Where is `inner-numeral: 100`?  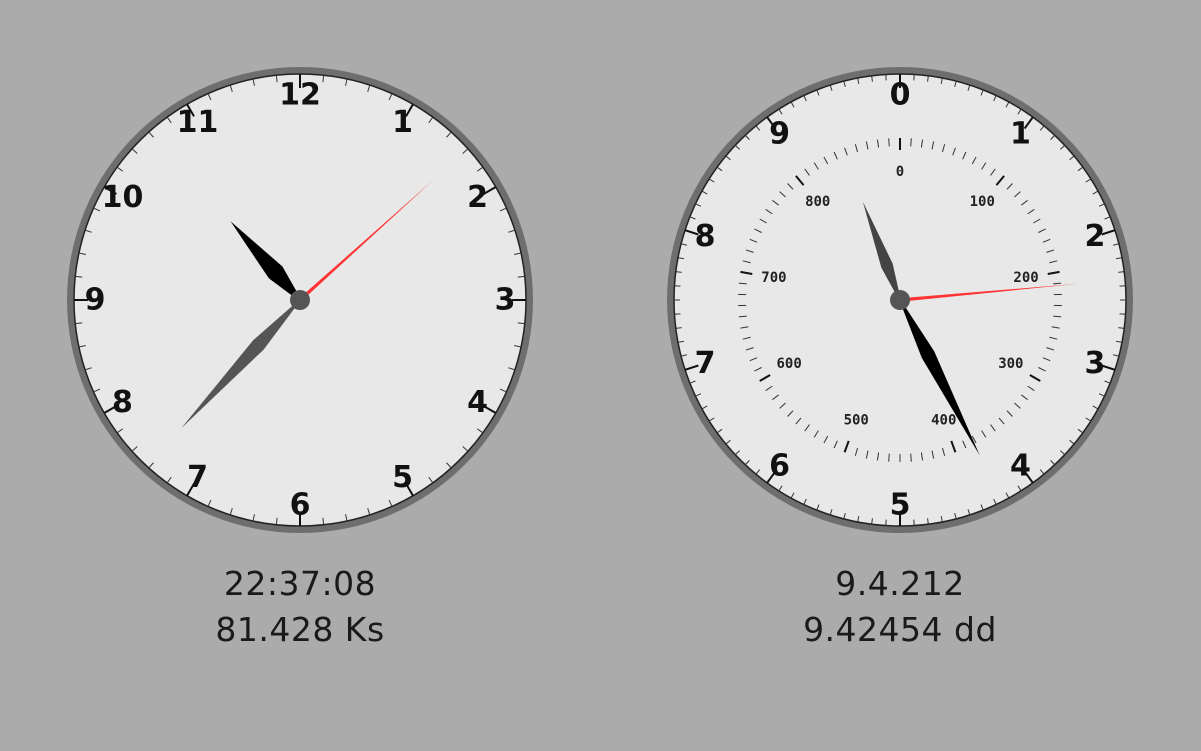 inner-numeral: 100 is located at coordinates (982, 202).